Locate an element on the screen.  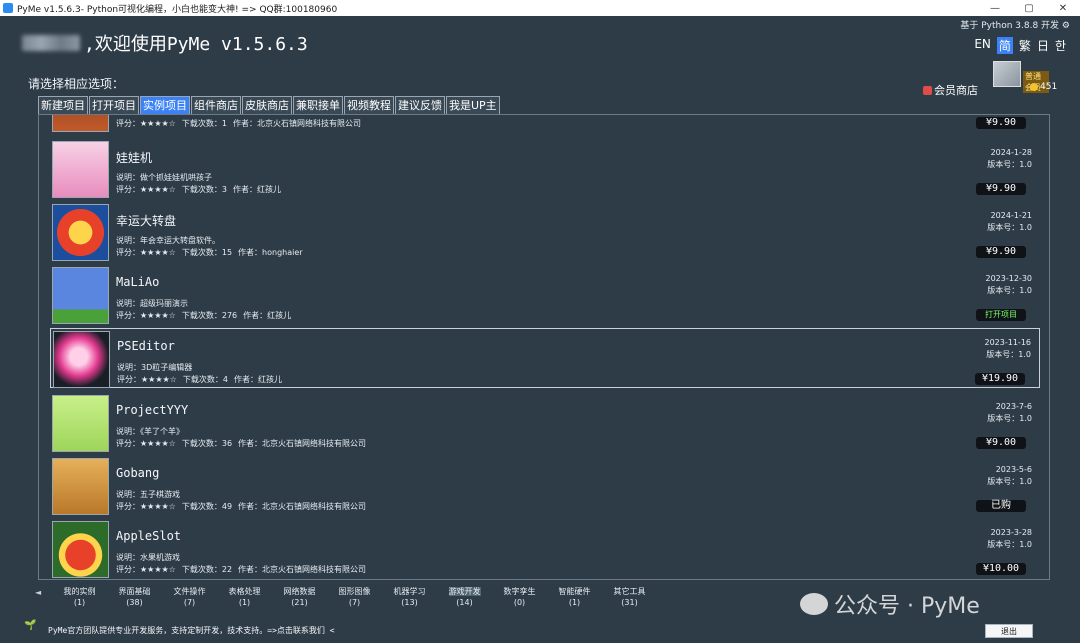
category-label: 界面基础 is located at coordinates (134, 591).